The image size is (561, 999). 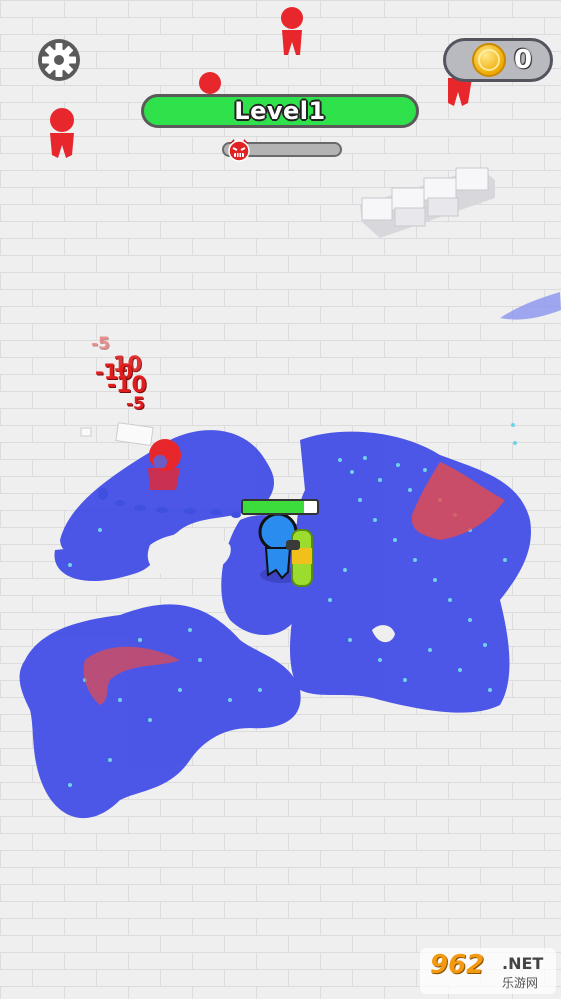 What do you see at coordinates (164, 464) in the screenshot?
I see `enemy-stickman-hit` at bounding box center [164, 464].